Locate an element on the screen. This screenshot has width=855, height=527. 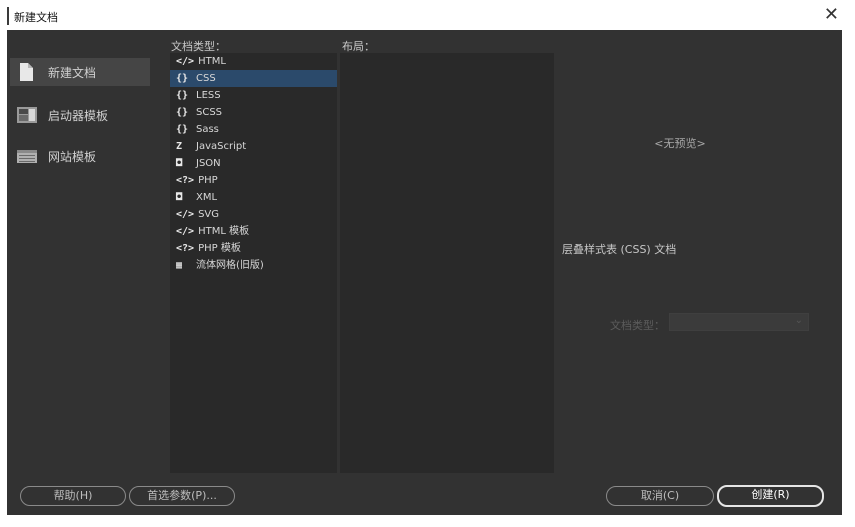
doc-type-label: JavaScript is located at coordinates (221, 146).